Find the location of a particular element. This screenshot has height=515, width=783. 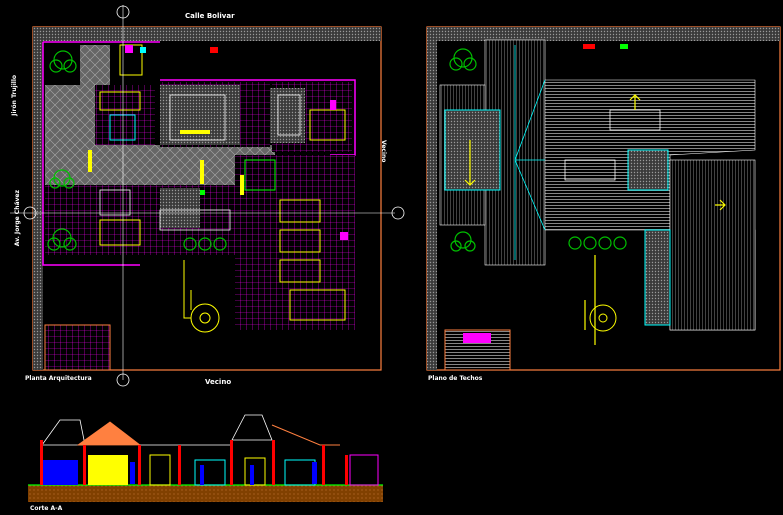

neighbor-label-right: Vecino is located at coordinates (383, 151).